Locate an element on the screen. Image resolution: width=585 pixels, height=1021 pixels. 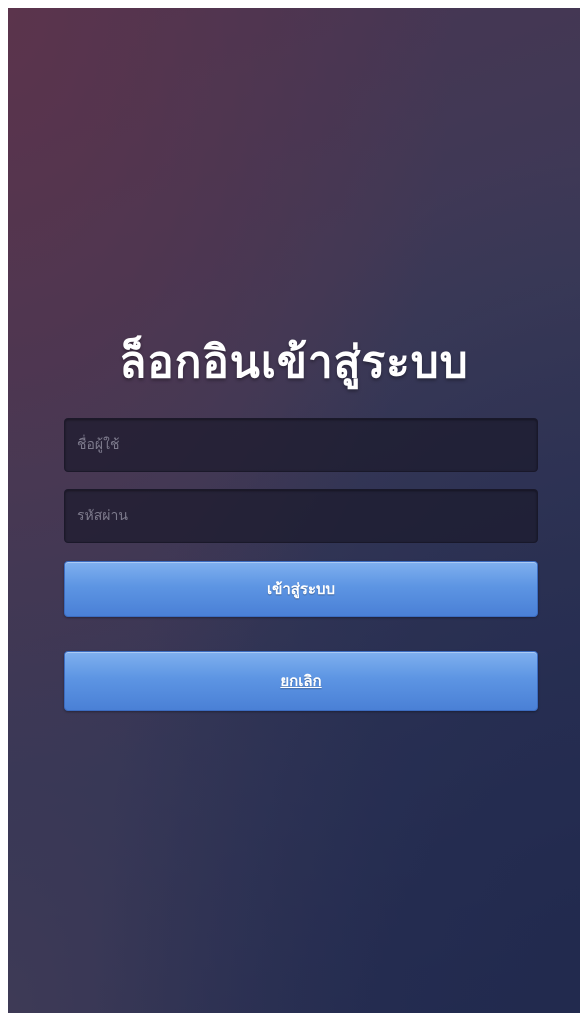
page-title: ล็อกอินเข้าสู่ระบบ is located at coordinates (294, 362).